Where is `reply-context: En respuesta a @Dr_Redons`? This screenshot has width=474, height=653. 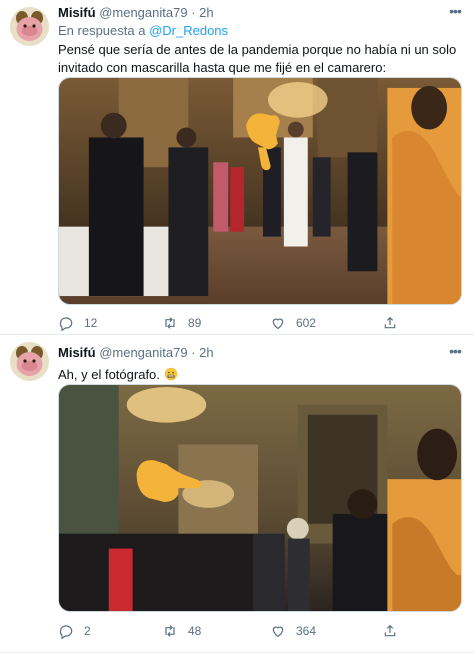
reply-context: En respuesta a @Dr_Redons is located at coordinates (261, 30).